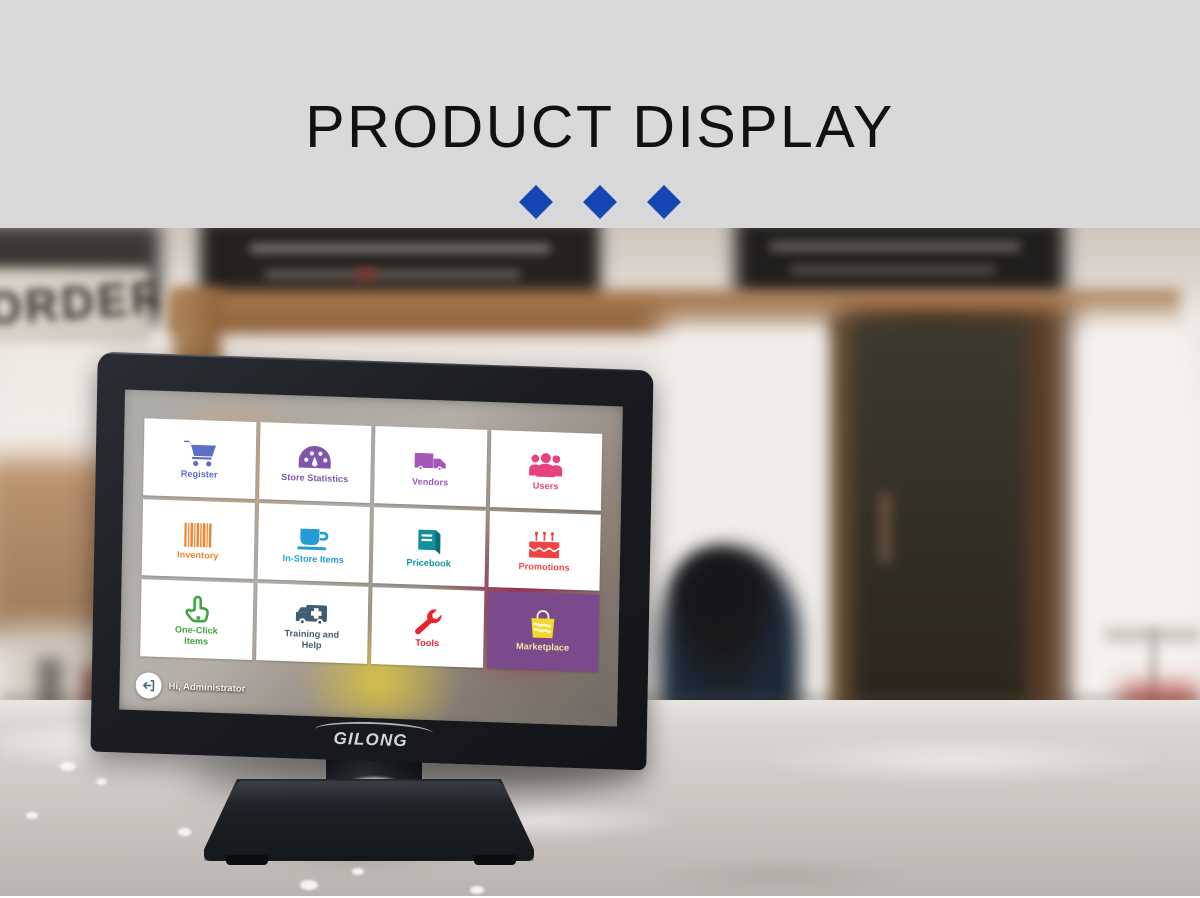  I want to click on tile-label: Store Statistics, so click(315, 478).